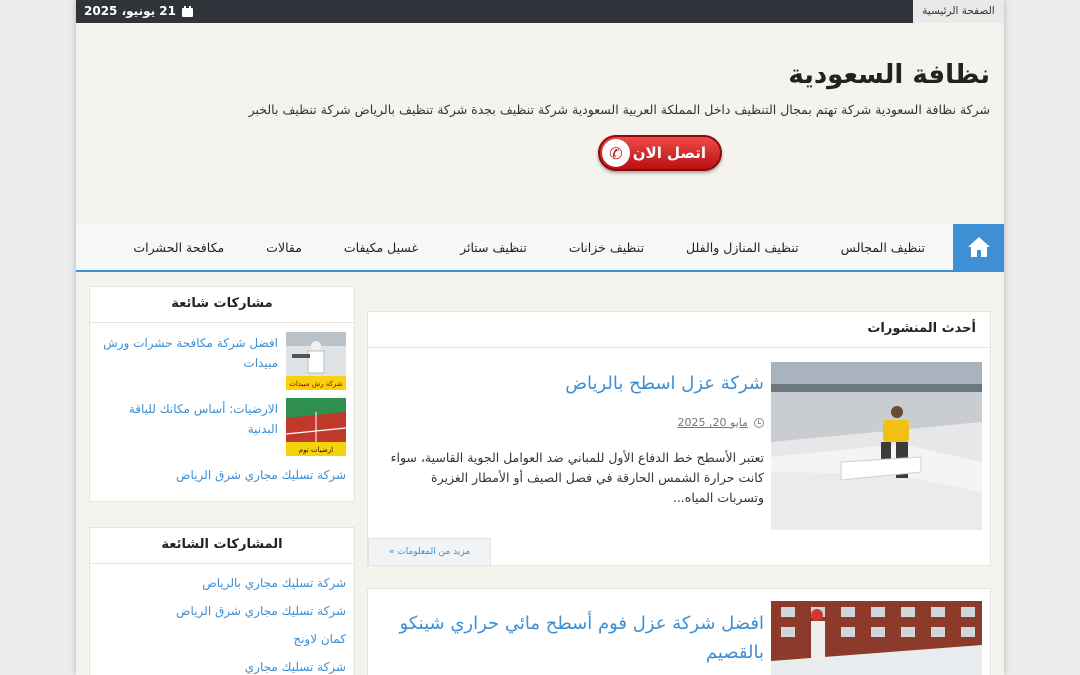 The height and width of the screenshot is (675, 1080). I want to click on nav-item-tanks: تنظيف خزانات, so click(606, 247).